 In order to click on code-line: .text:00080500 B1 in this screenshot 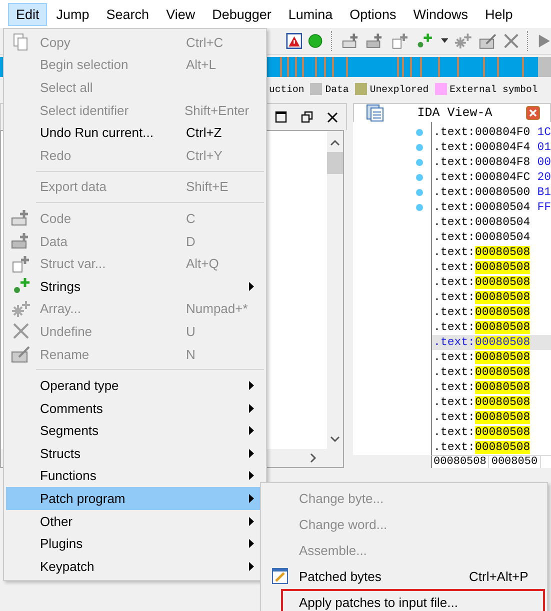, I will do `click(491, 192)`.